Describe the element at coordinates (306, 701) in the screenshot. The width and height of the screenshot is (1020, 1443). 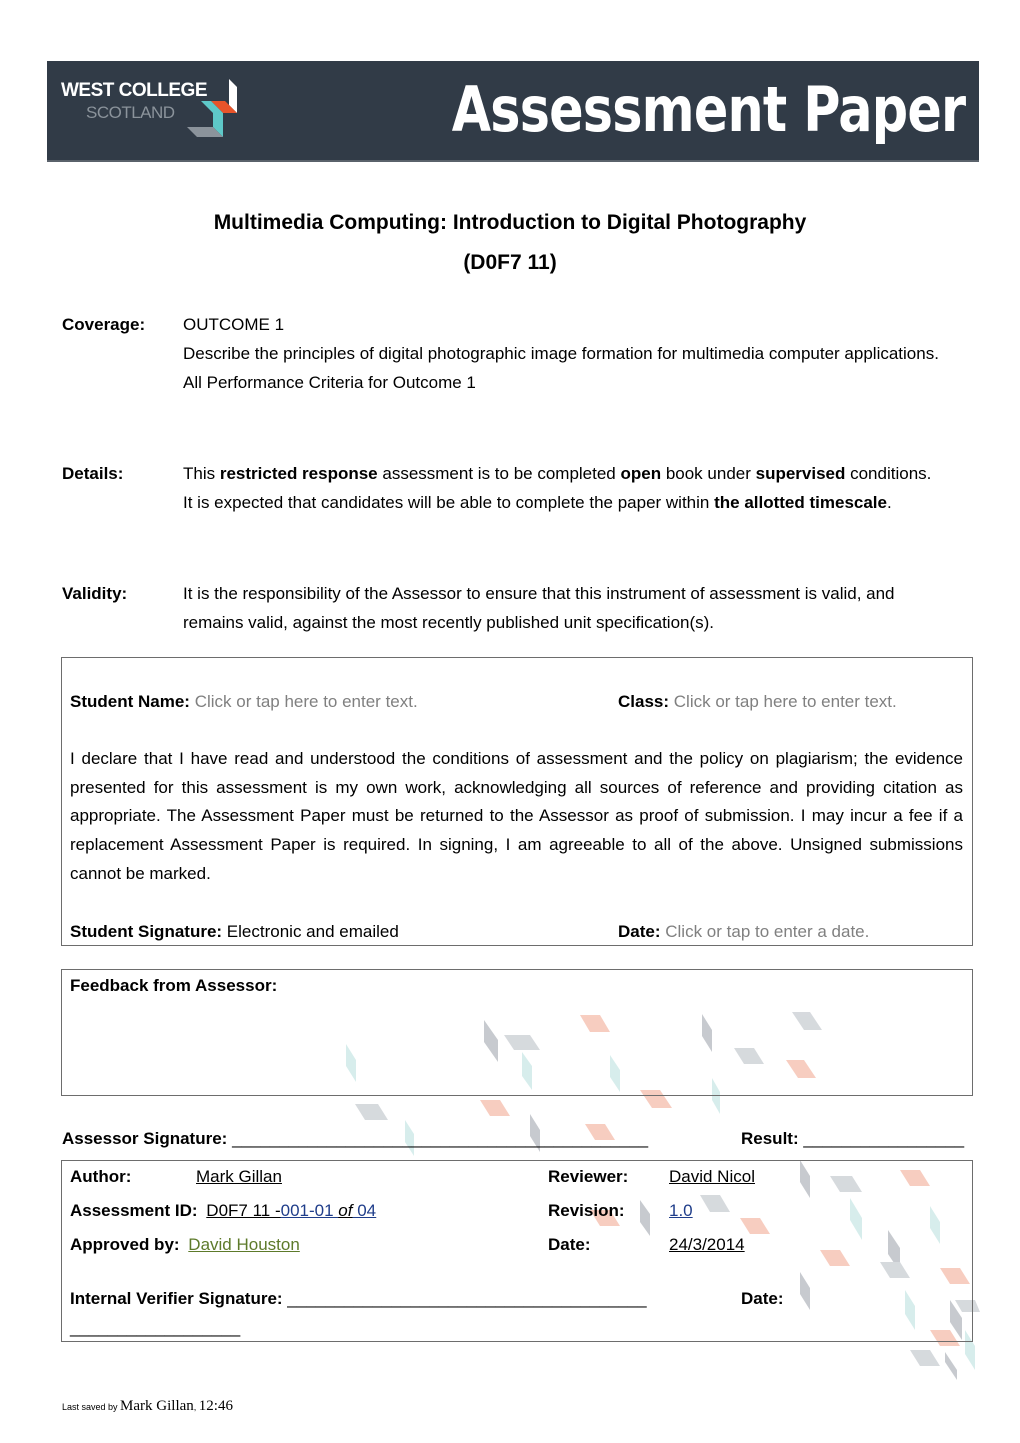
I see `student-name-input: Click or tap here to enter text.` at that location.